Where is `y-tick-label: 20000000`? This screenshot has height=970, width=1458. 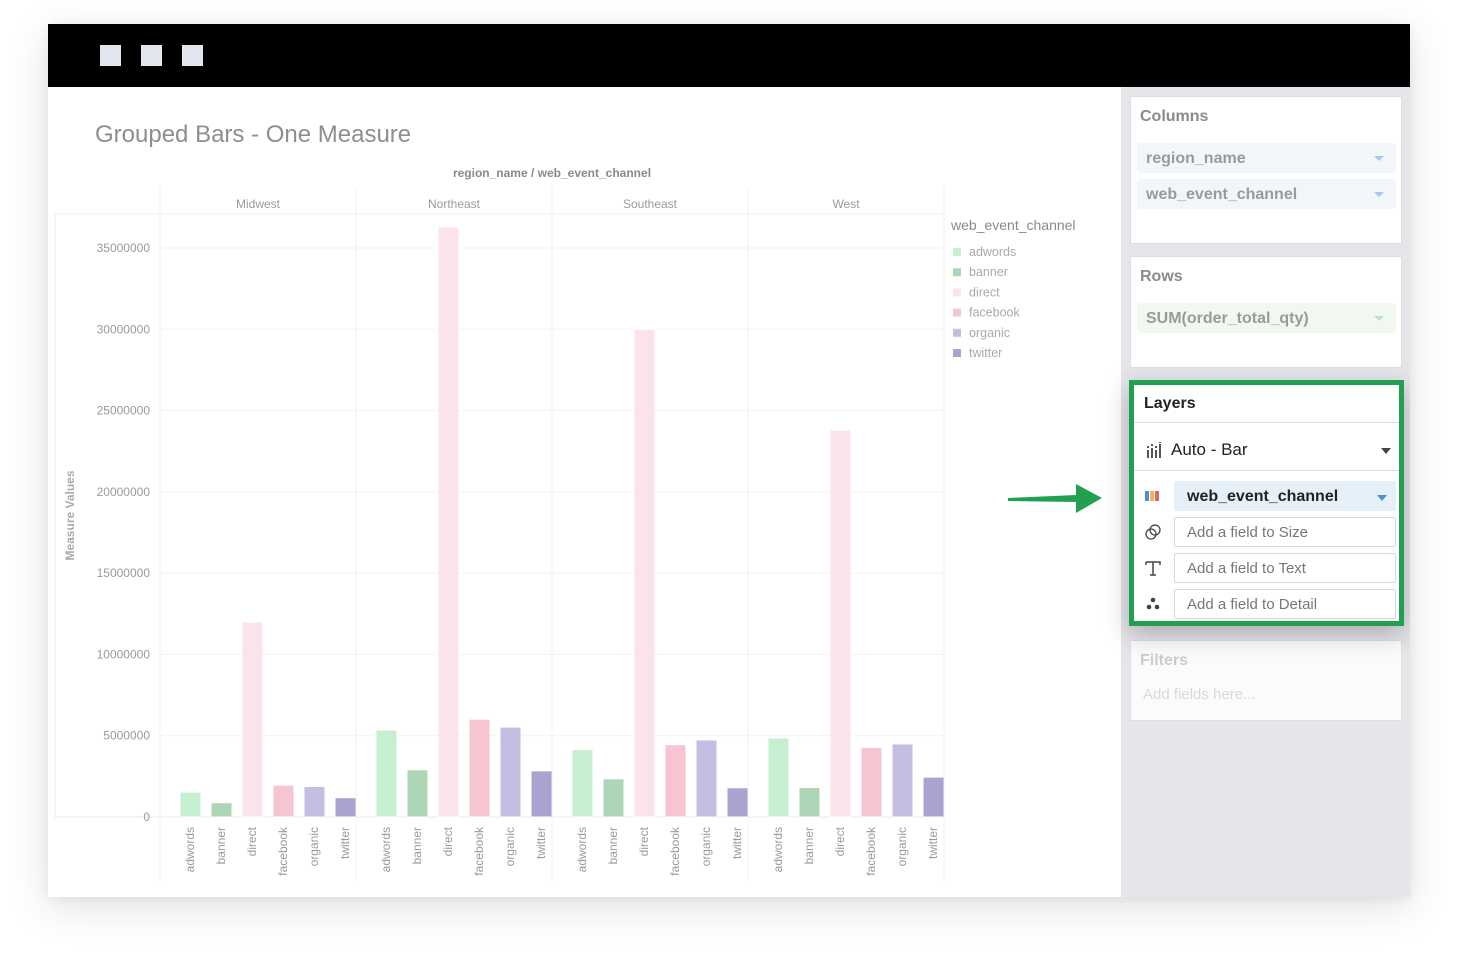 y-tick-label: 20000000 is located at coordinates (124, 492).